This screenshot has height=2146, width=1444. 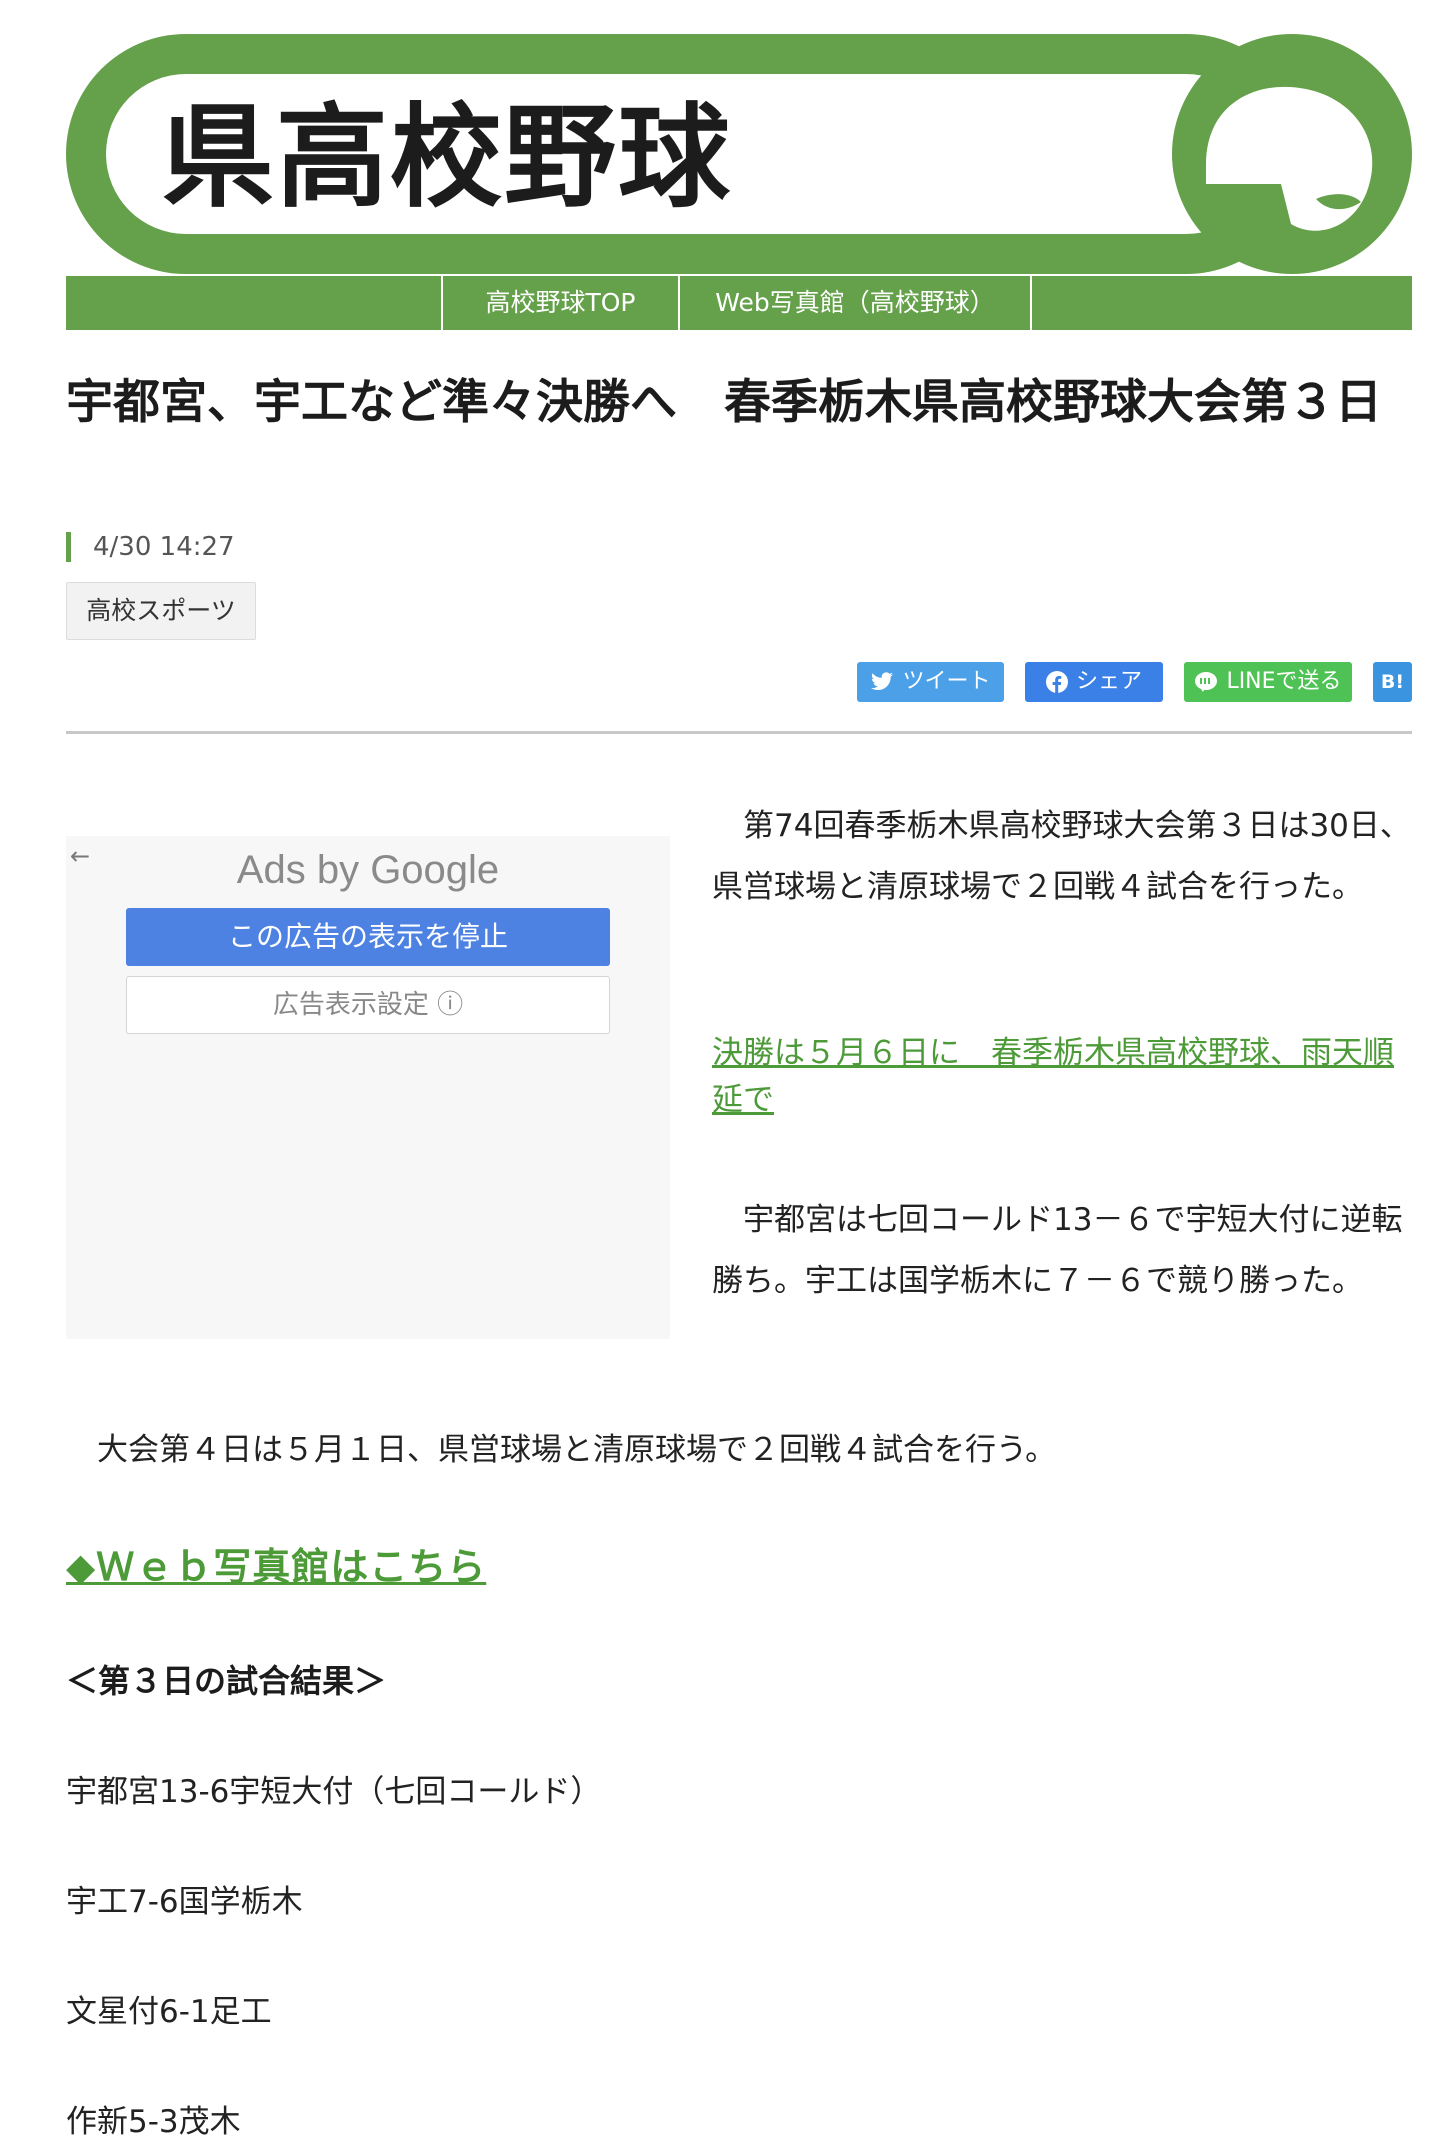 What do you see at coordinates (559, 303) in the screenshot?
I see `nav-item-baseball-top: 高校野球TOP` at bounding box center [559, 303].